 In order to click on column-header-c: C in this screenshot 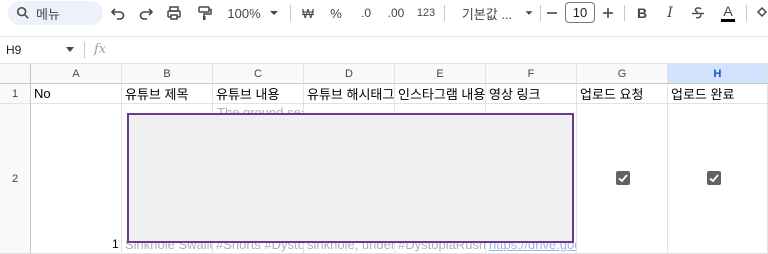, I will do `click(258, 73)`.